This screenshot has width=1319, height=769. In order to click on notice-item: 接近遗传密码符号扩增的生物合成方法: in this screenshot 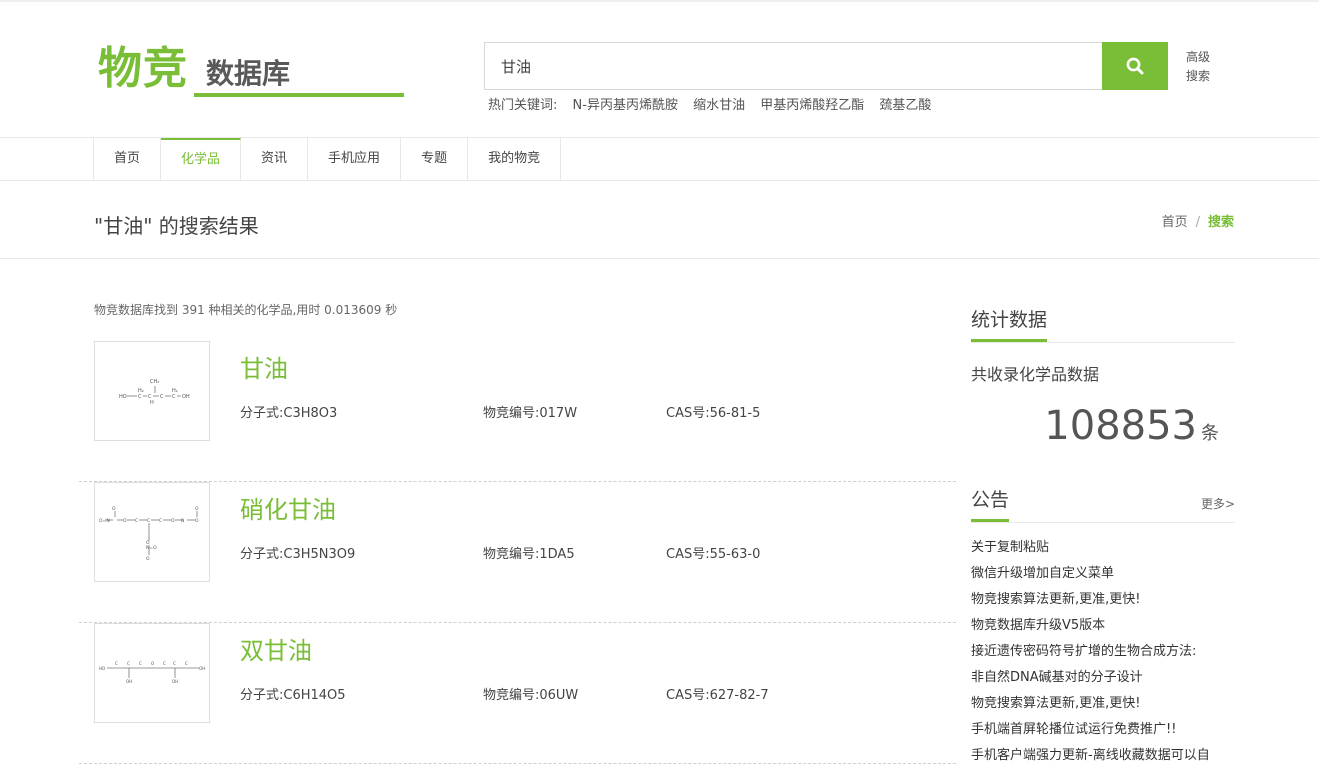, I will do `click(1103, 652)`.